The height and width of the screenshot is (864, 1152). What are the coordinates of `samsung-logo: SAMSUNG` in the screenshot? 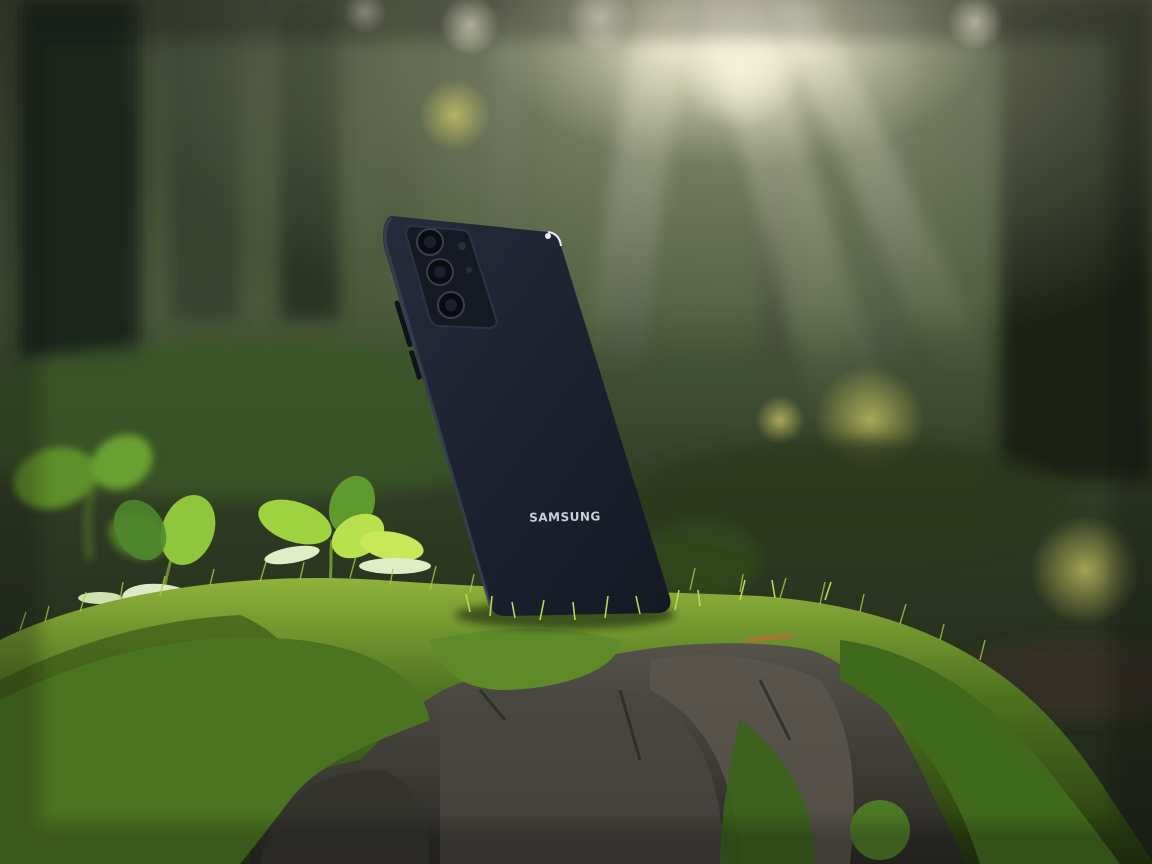 It's located at (565, 516).